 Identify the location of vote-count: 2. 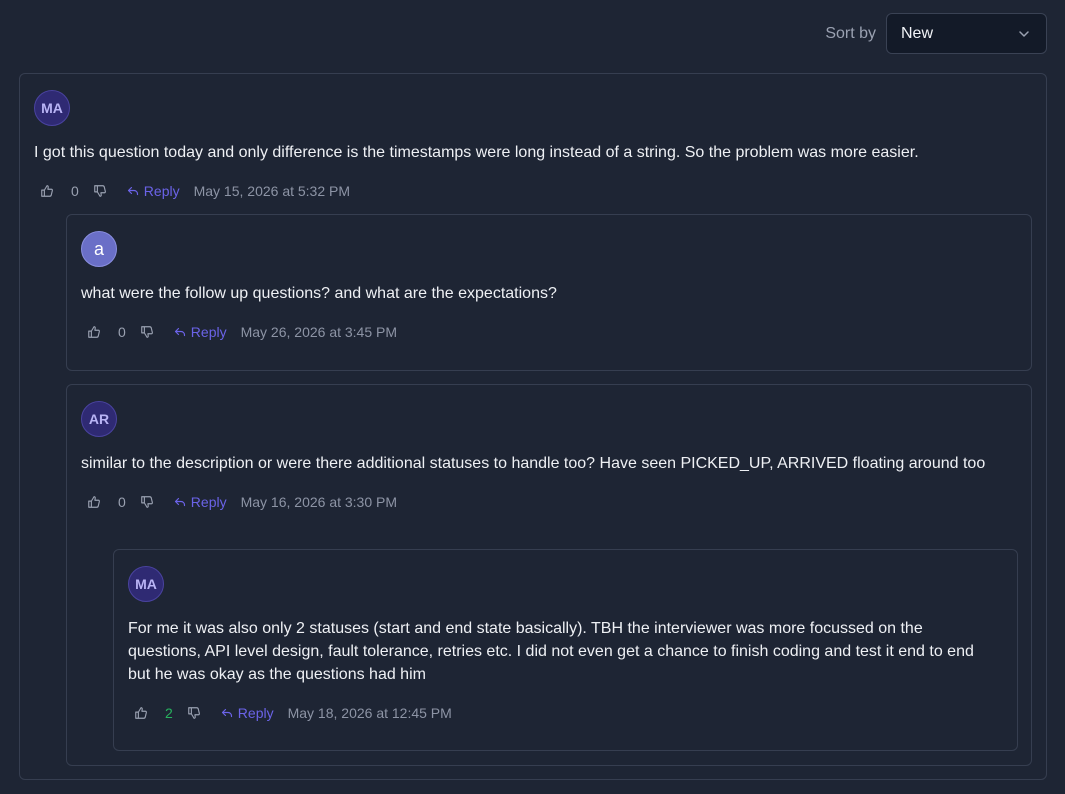
(169, 713).